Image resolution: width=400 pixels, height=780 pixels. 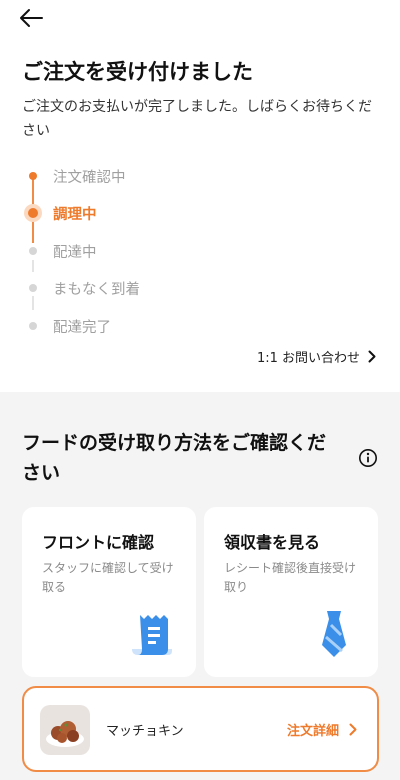 I want to click on inquiry-label: 1:1 お問い合わせ, so click(x=308, y=358).